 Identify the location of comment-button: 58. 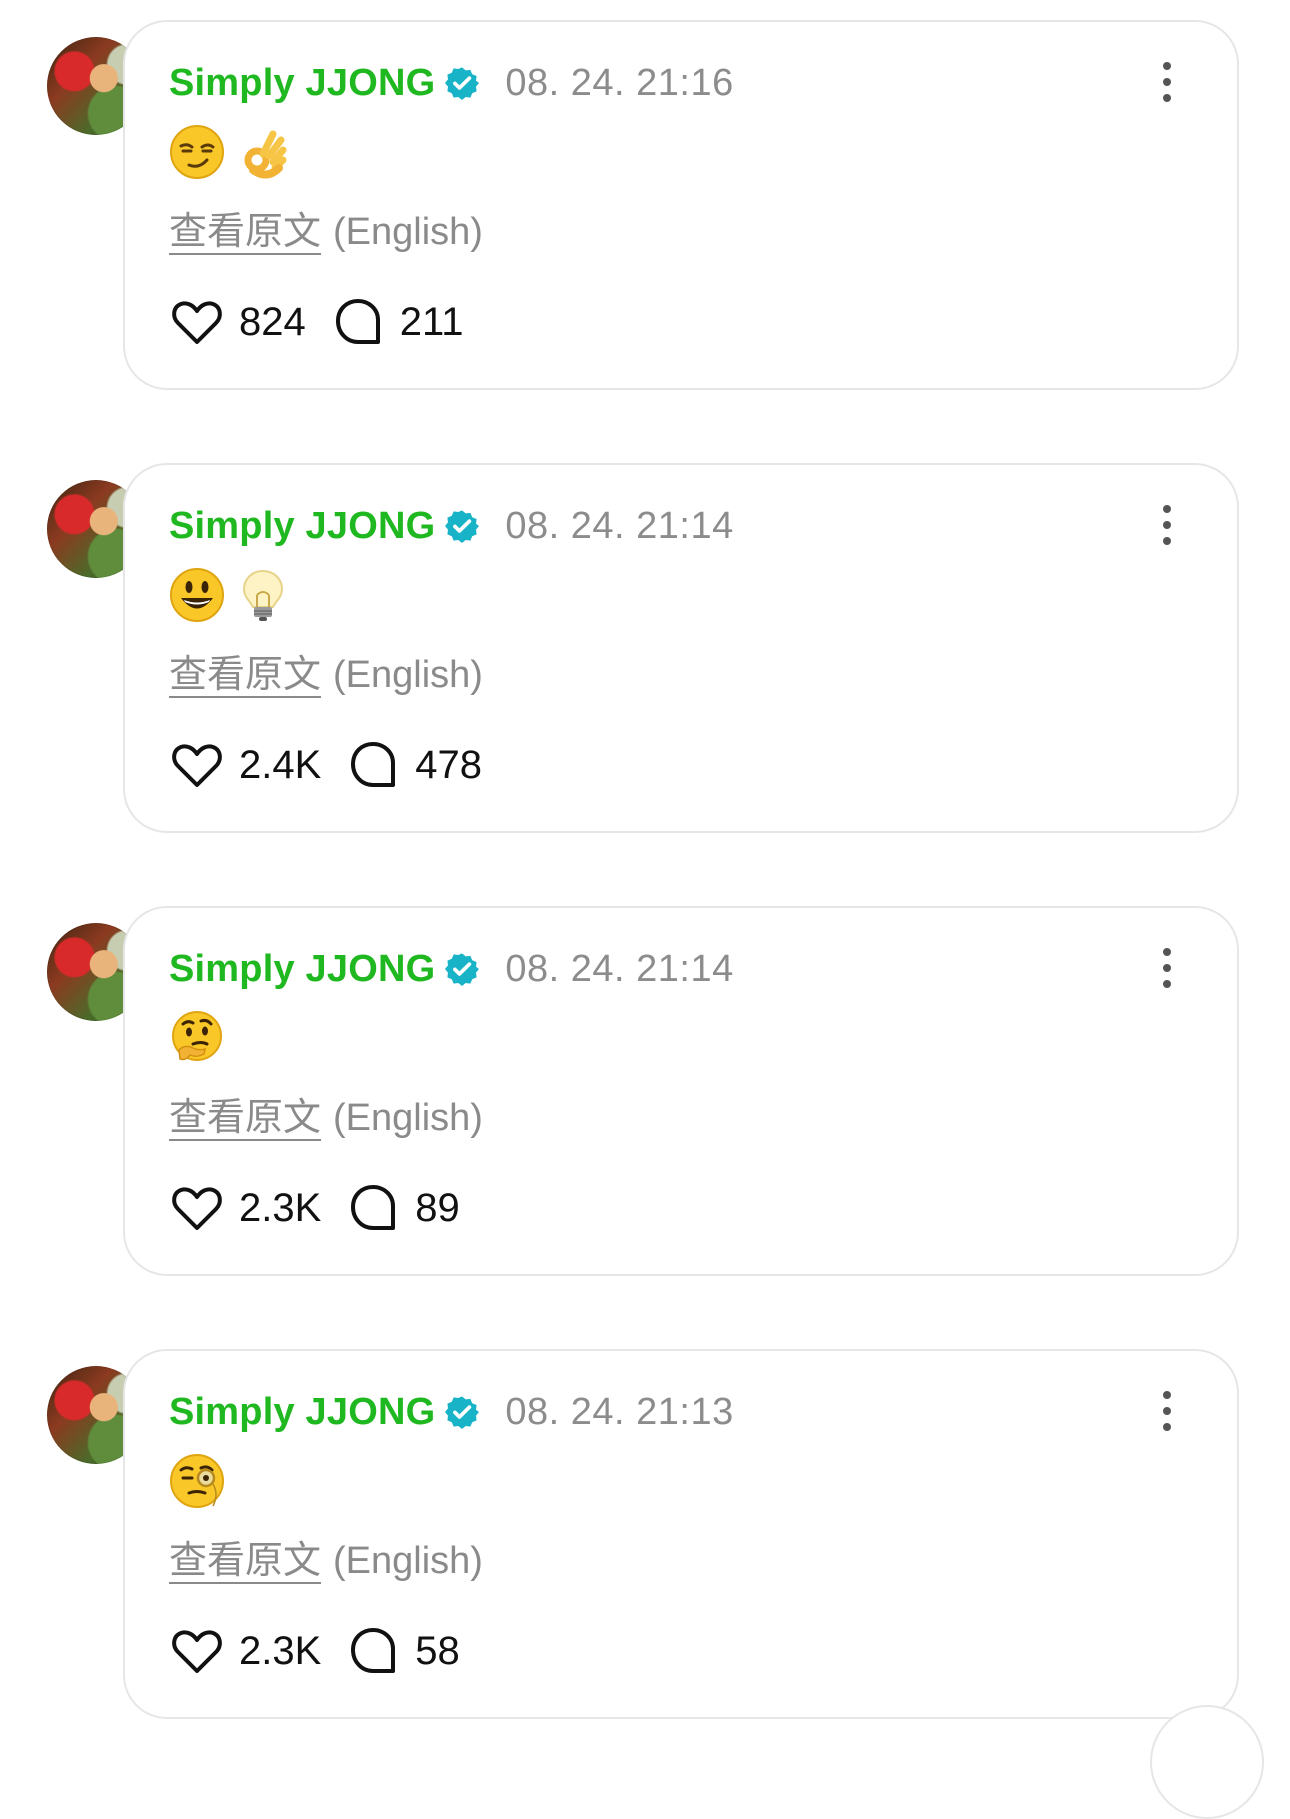
(422, 1651).